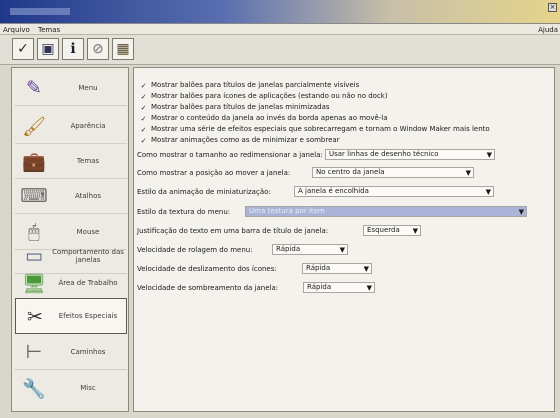 Image resolution: width=560 pixels, height=418 pixels. Describe the element at coordinates (71, 88) in the screenshot. I see `sidebar-item-menu: ✎ Menu` at that location.